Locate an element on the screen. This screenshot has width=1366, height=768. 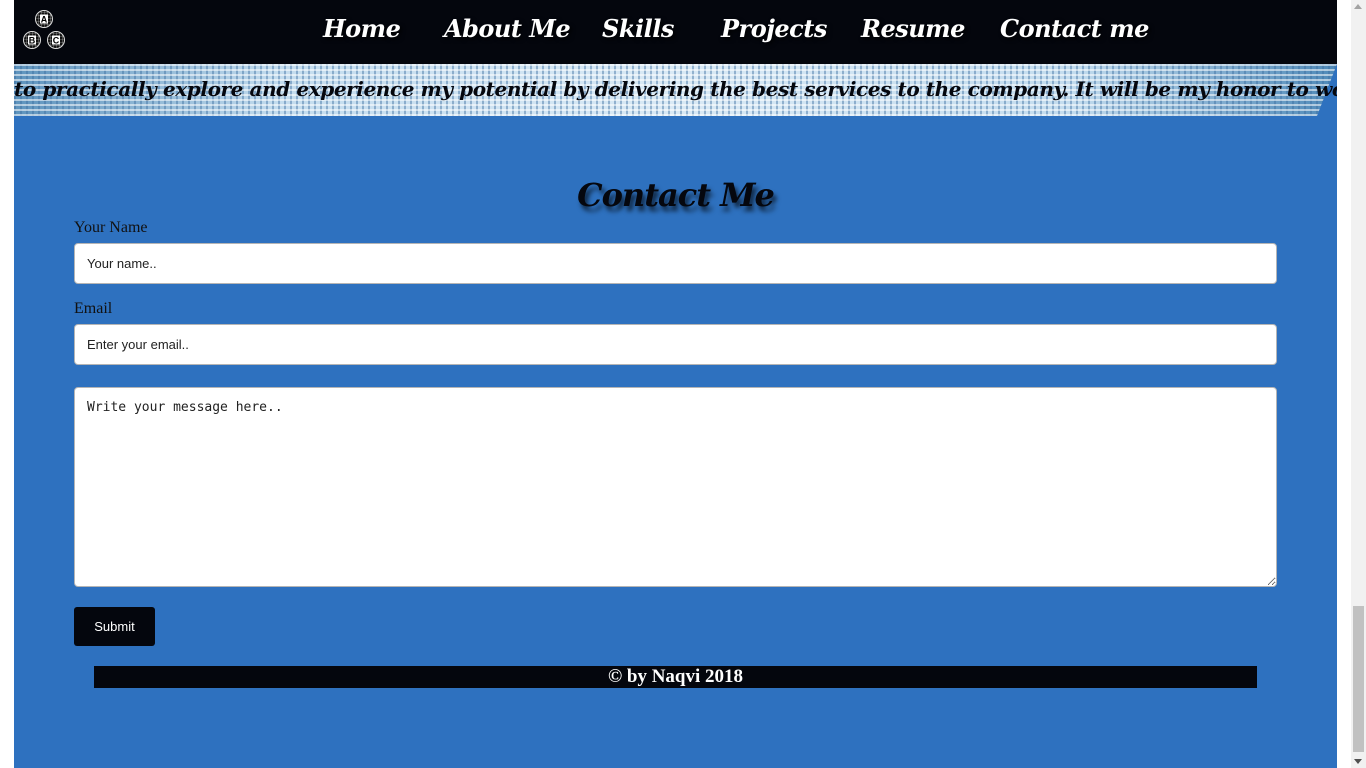
footer-copyright: © by Naqvi 2018 is located at coordinates (675, 677).